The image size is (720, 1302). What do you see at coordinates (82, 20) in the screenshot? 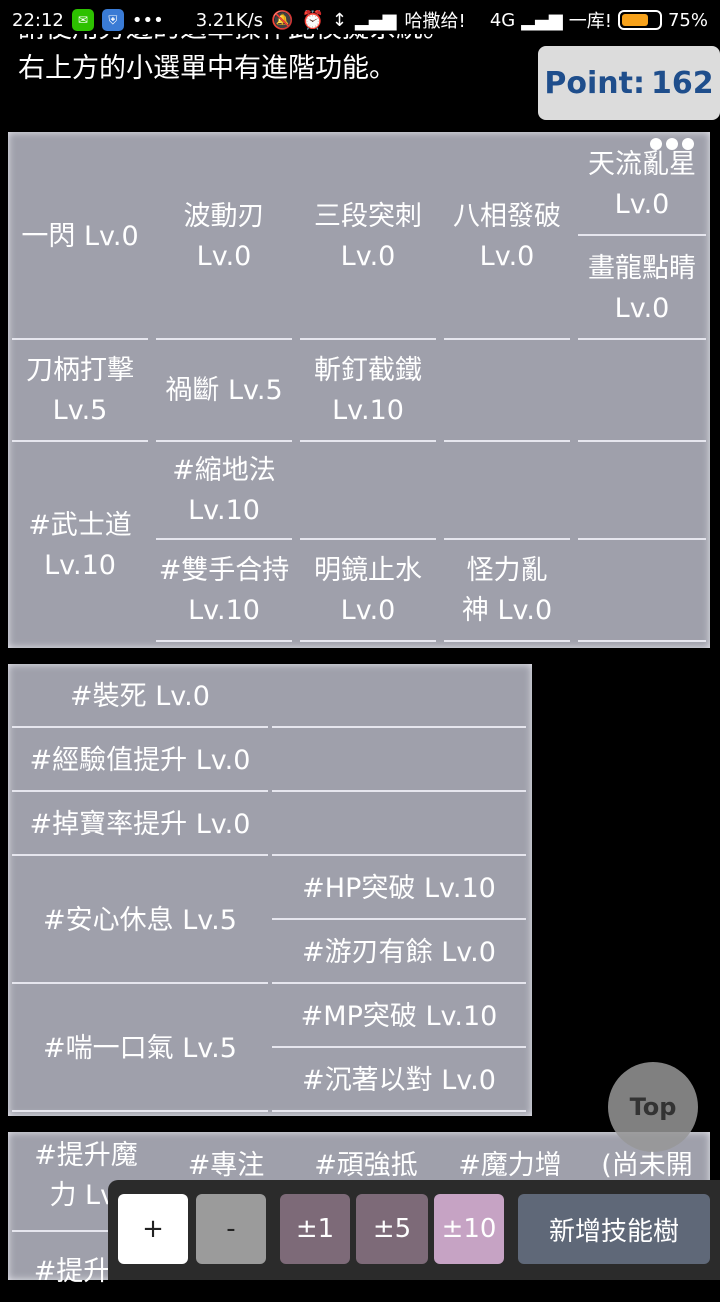
I see `wechat-icon: ✉` at bounding box center [82, 20].